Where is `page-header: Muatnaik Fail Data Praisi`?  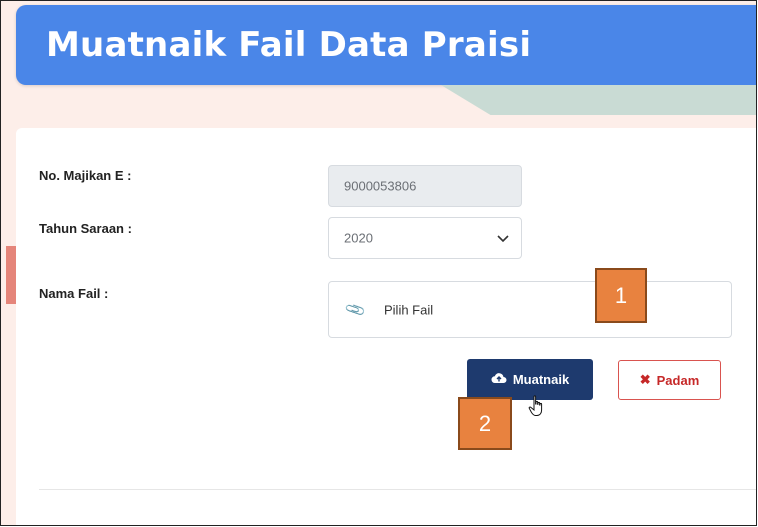 page-header: Muatnaik Fail Data Praisi is located at coordinates (386, 45).